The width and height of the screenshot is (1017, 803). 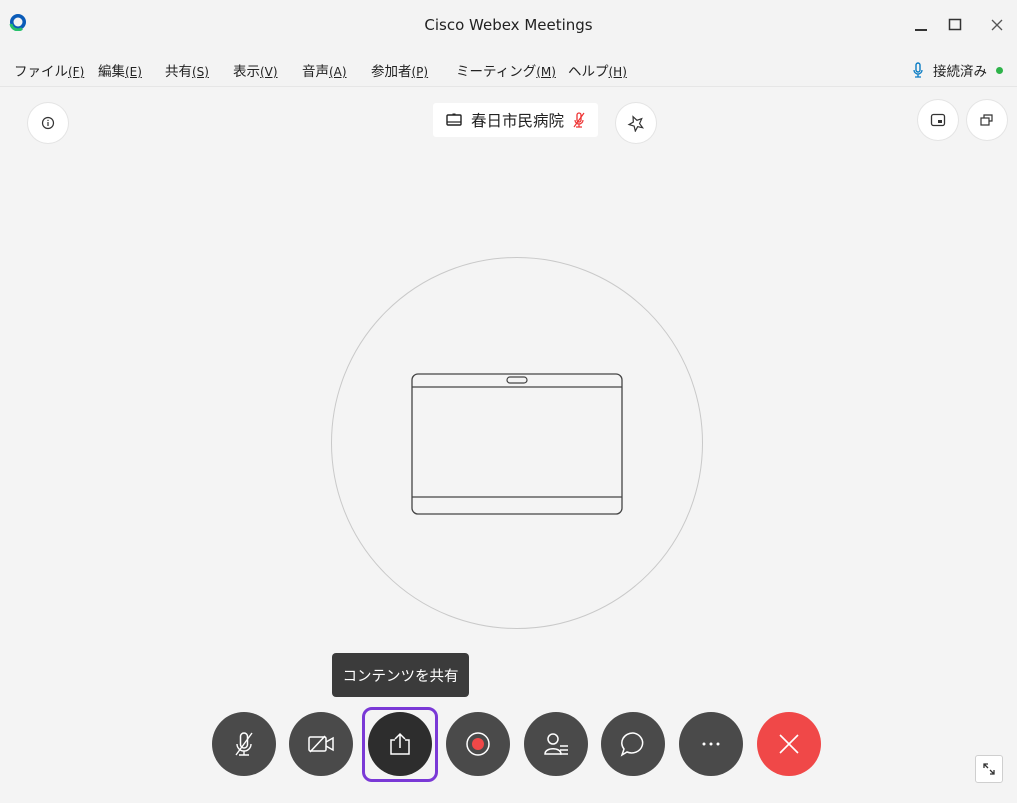 I want to click on menu-file: ファイル(F), so click(x=49, y=70).